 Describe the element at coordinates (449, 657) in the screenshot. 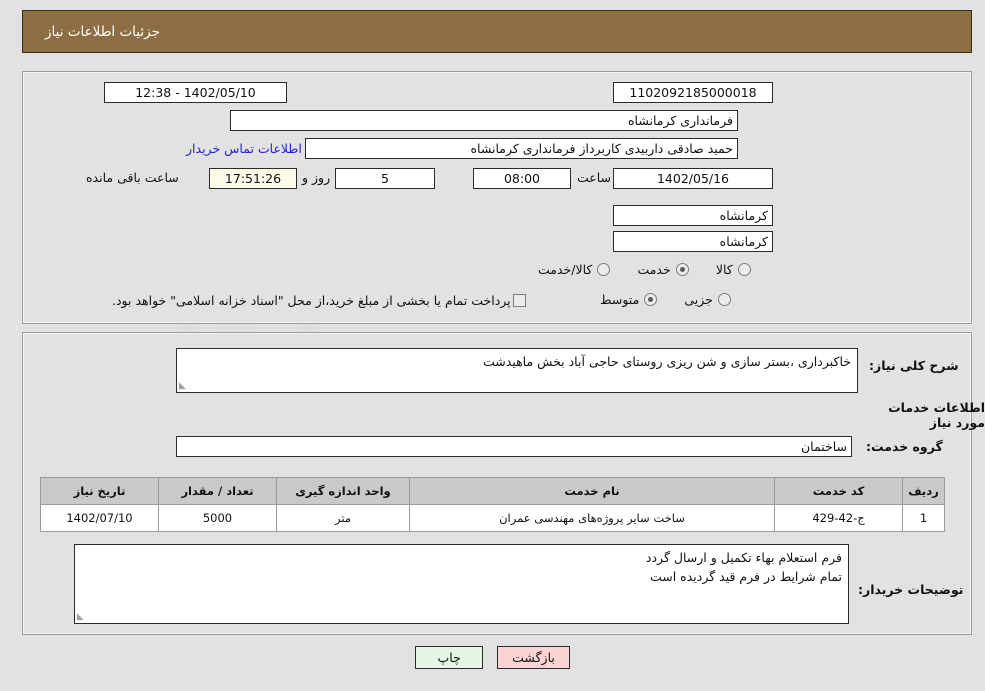

I see `print-button: چاپ` at that location.